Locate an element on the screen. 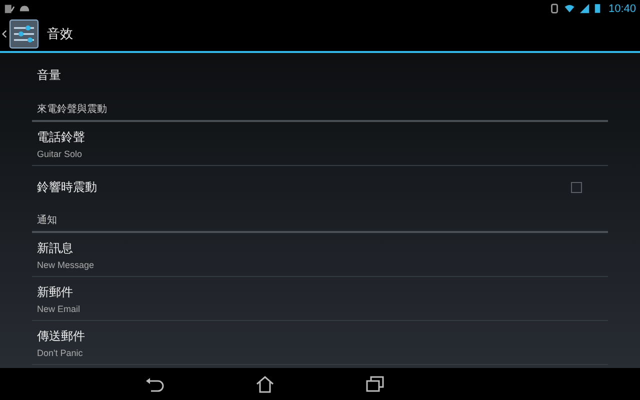 This screenshot has height=400, width=640. settings-item: 音量 is located at coordinates (320, 75).